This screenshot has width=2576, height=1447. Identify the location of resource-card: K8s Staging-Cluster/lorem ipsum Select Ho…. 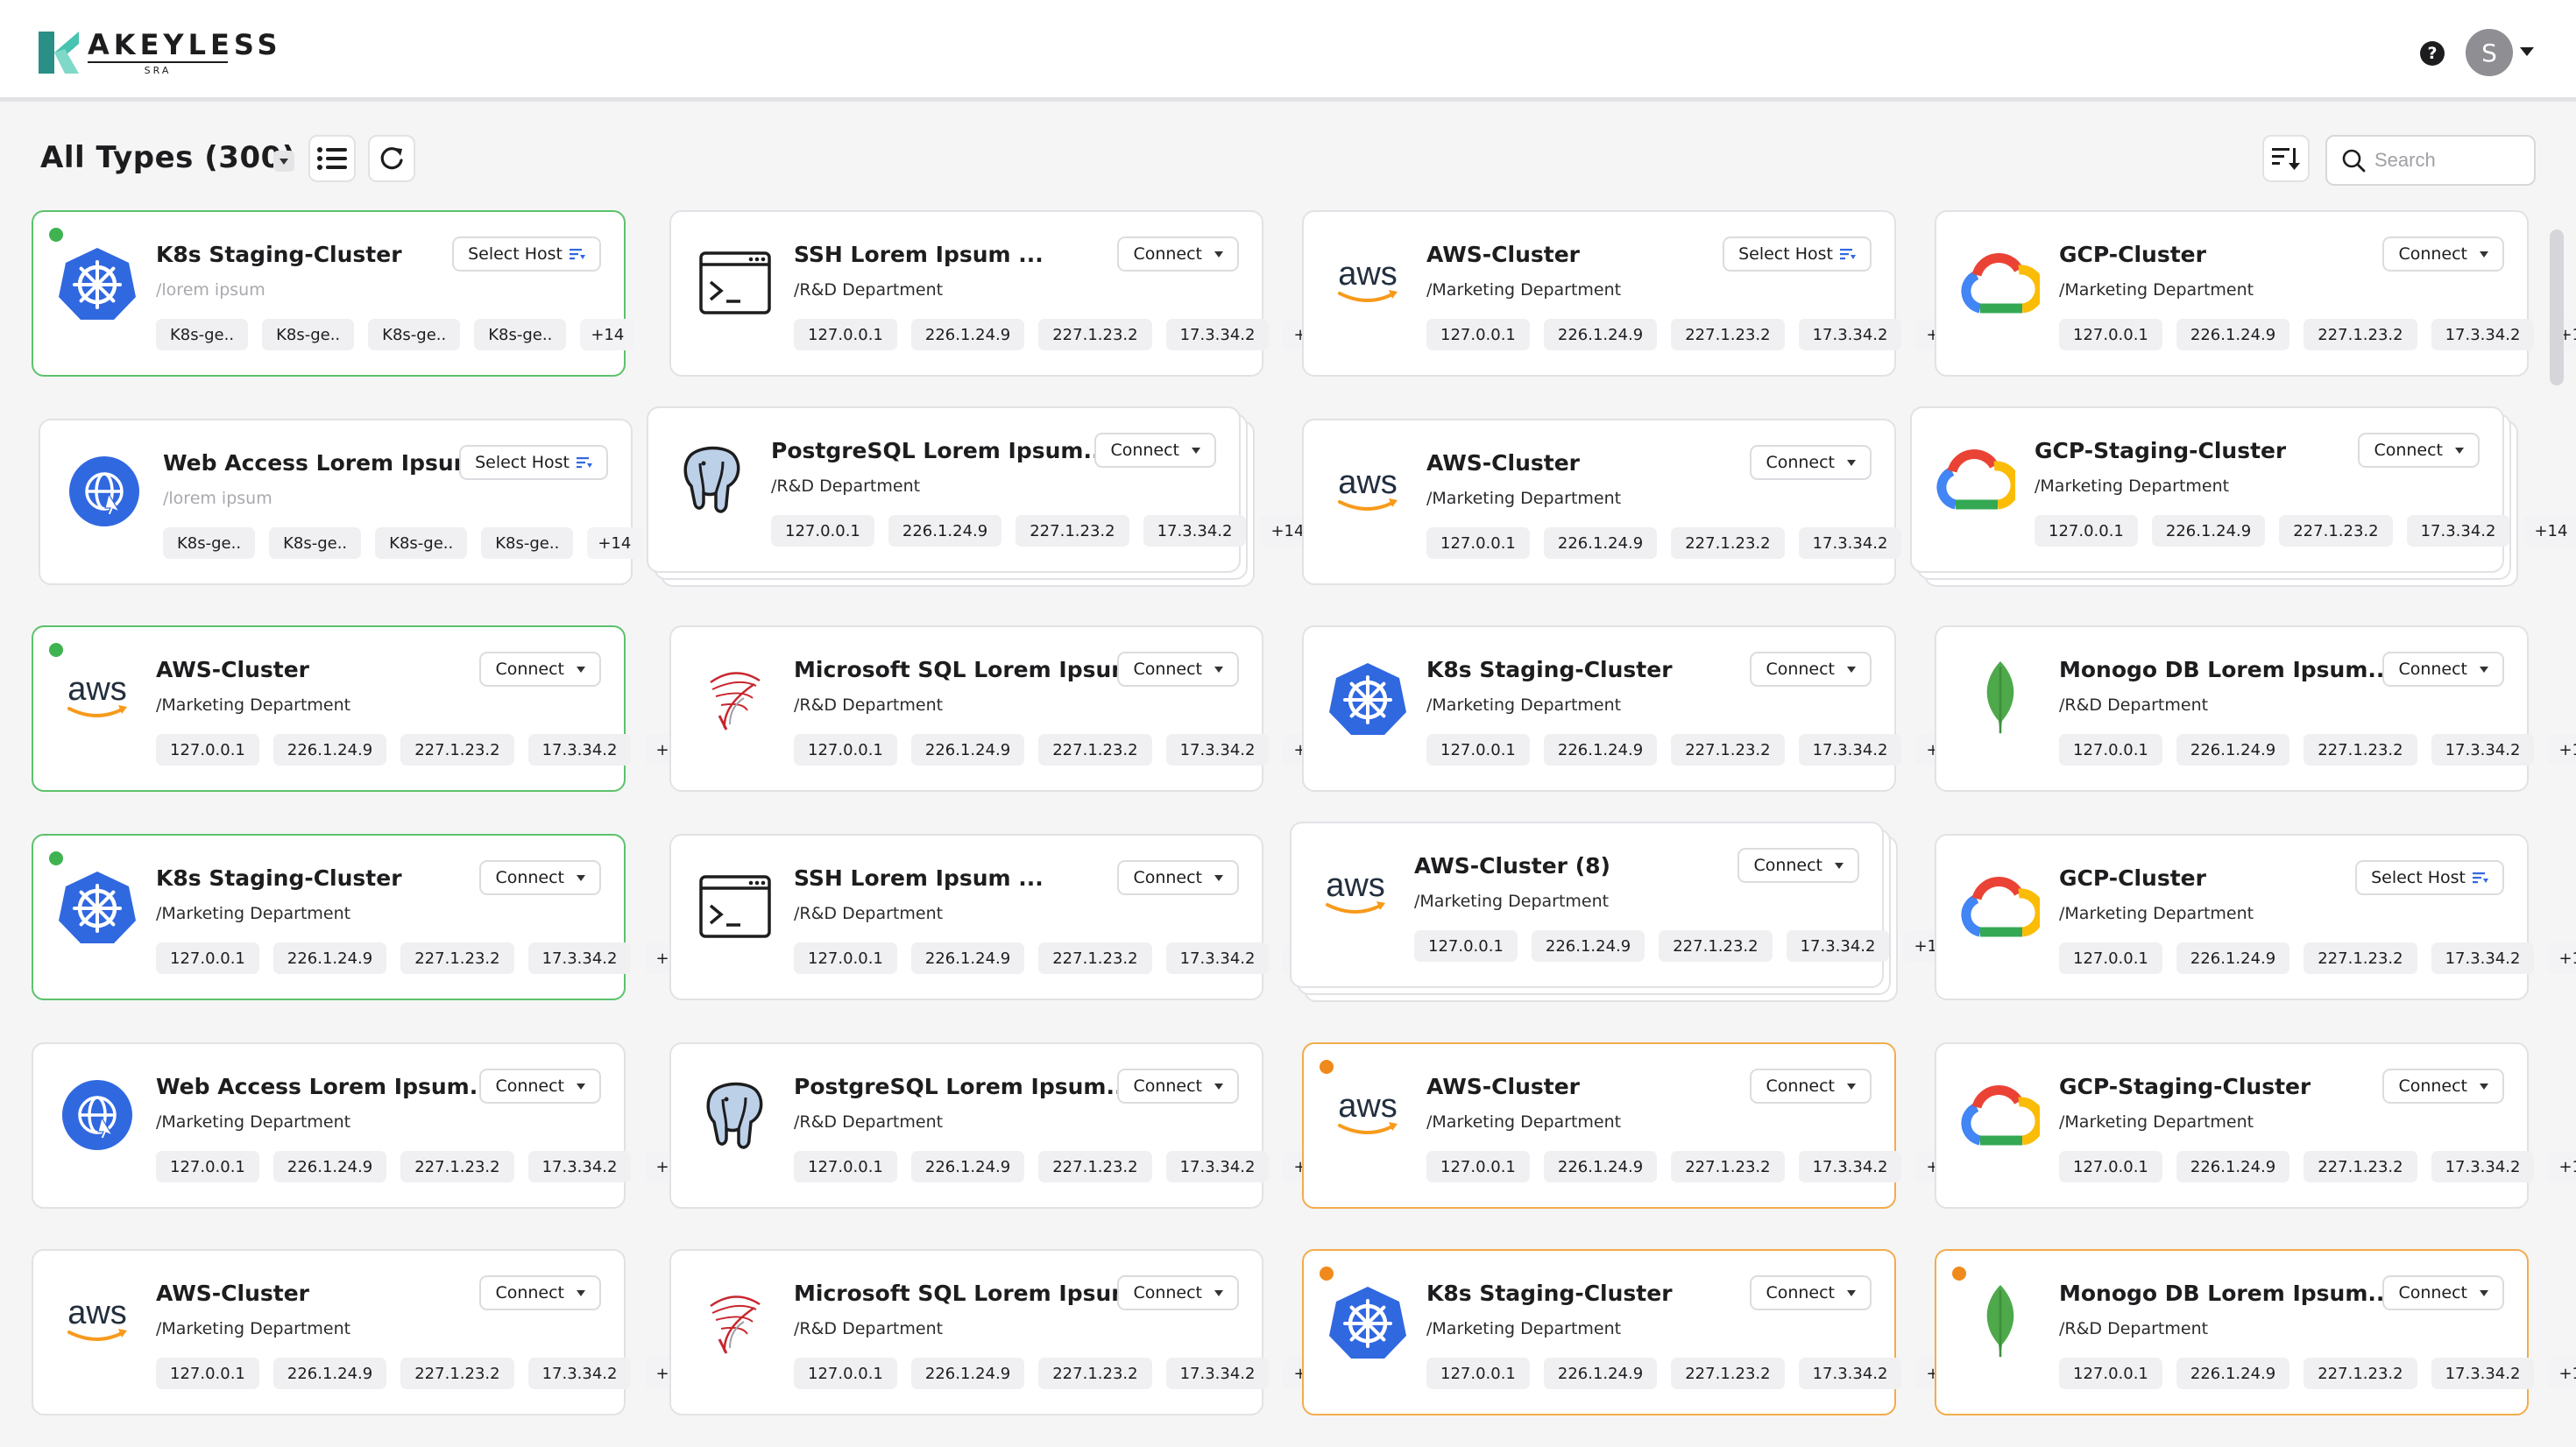
(333, 293).